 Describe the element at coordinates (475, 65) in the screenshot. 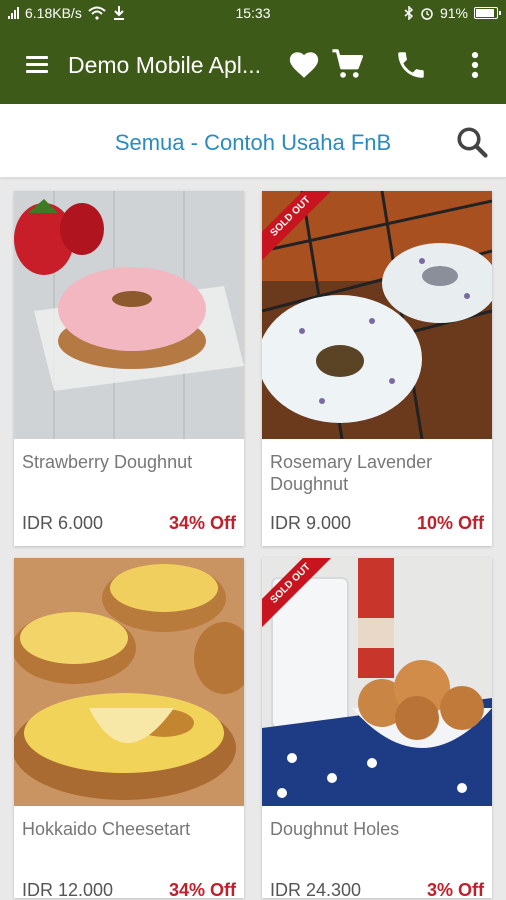

I see `more-vert-icon` at that location.